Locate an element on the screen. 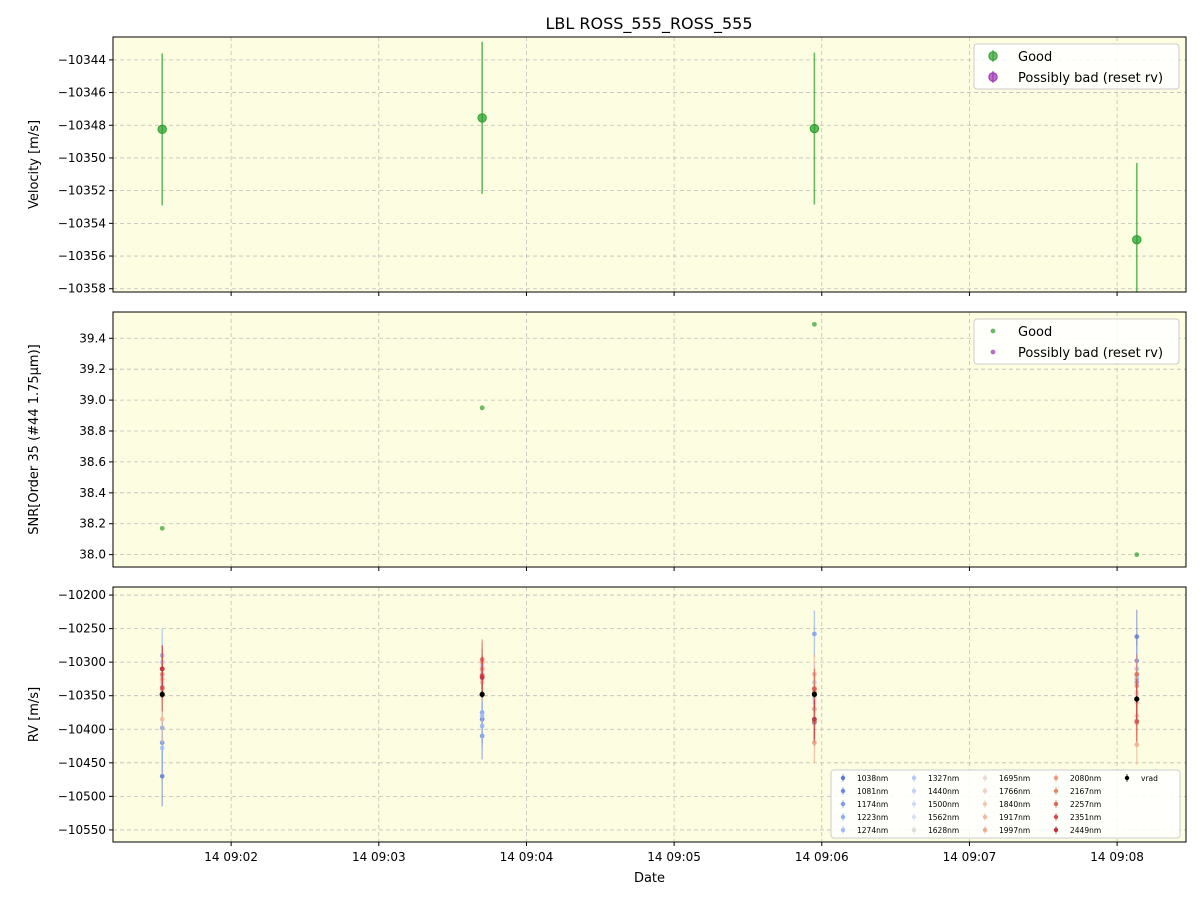 The width and height of the screenshot is (1200, 904). x-tick-label: 14 09:06 is located at coordinates (822, 857).